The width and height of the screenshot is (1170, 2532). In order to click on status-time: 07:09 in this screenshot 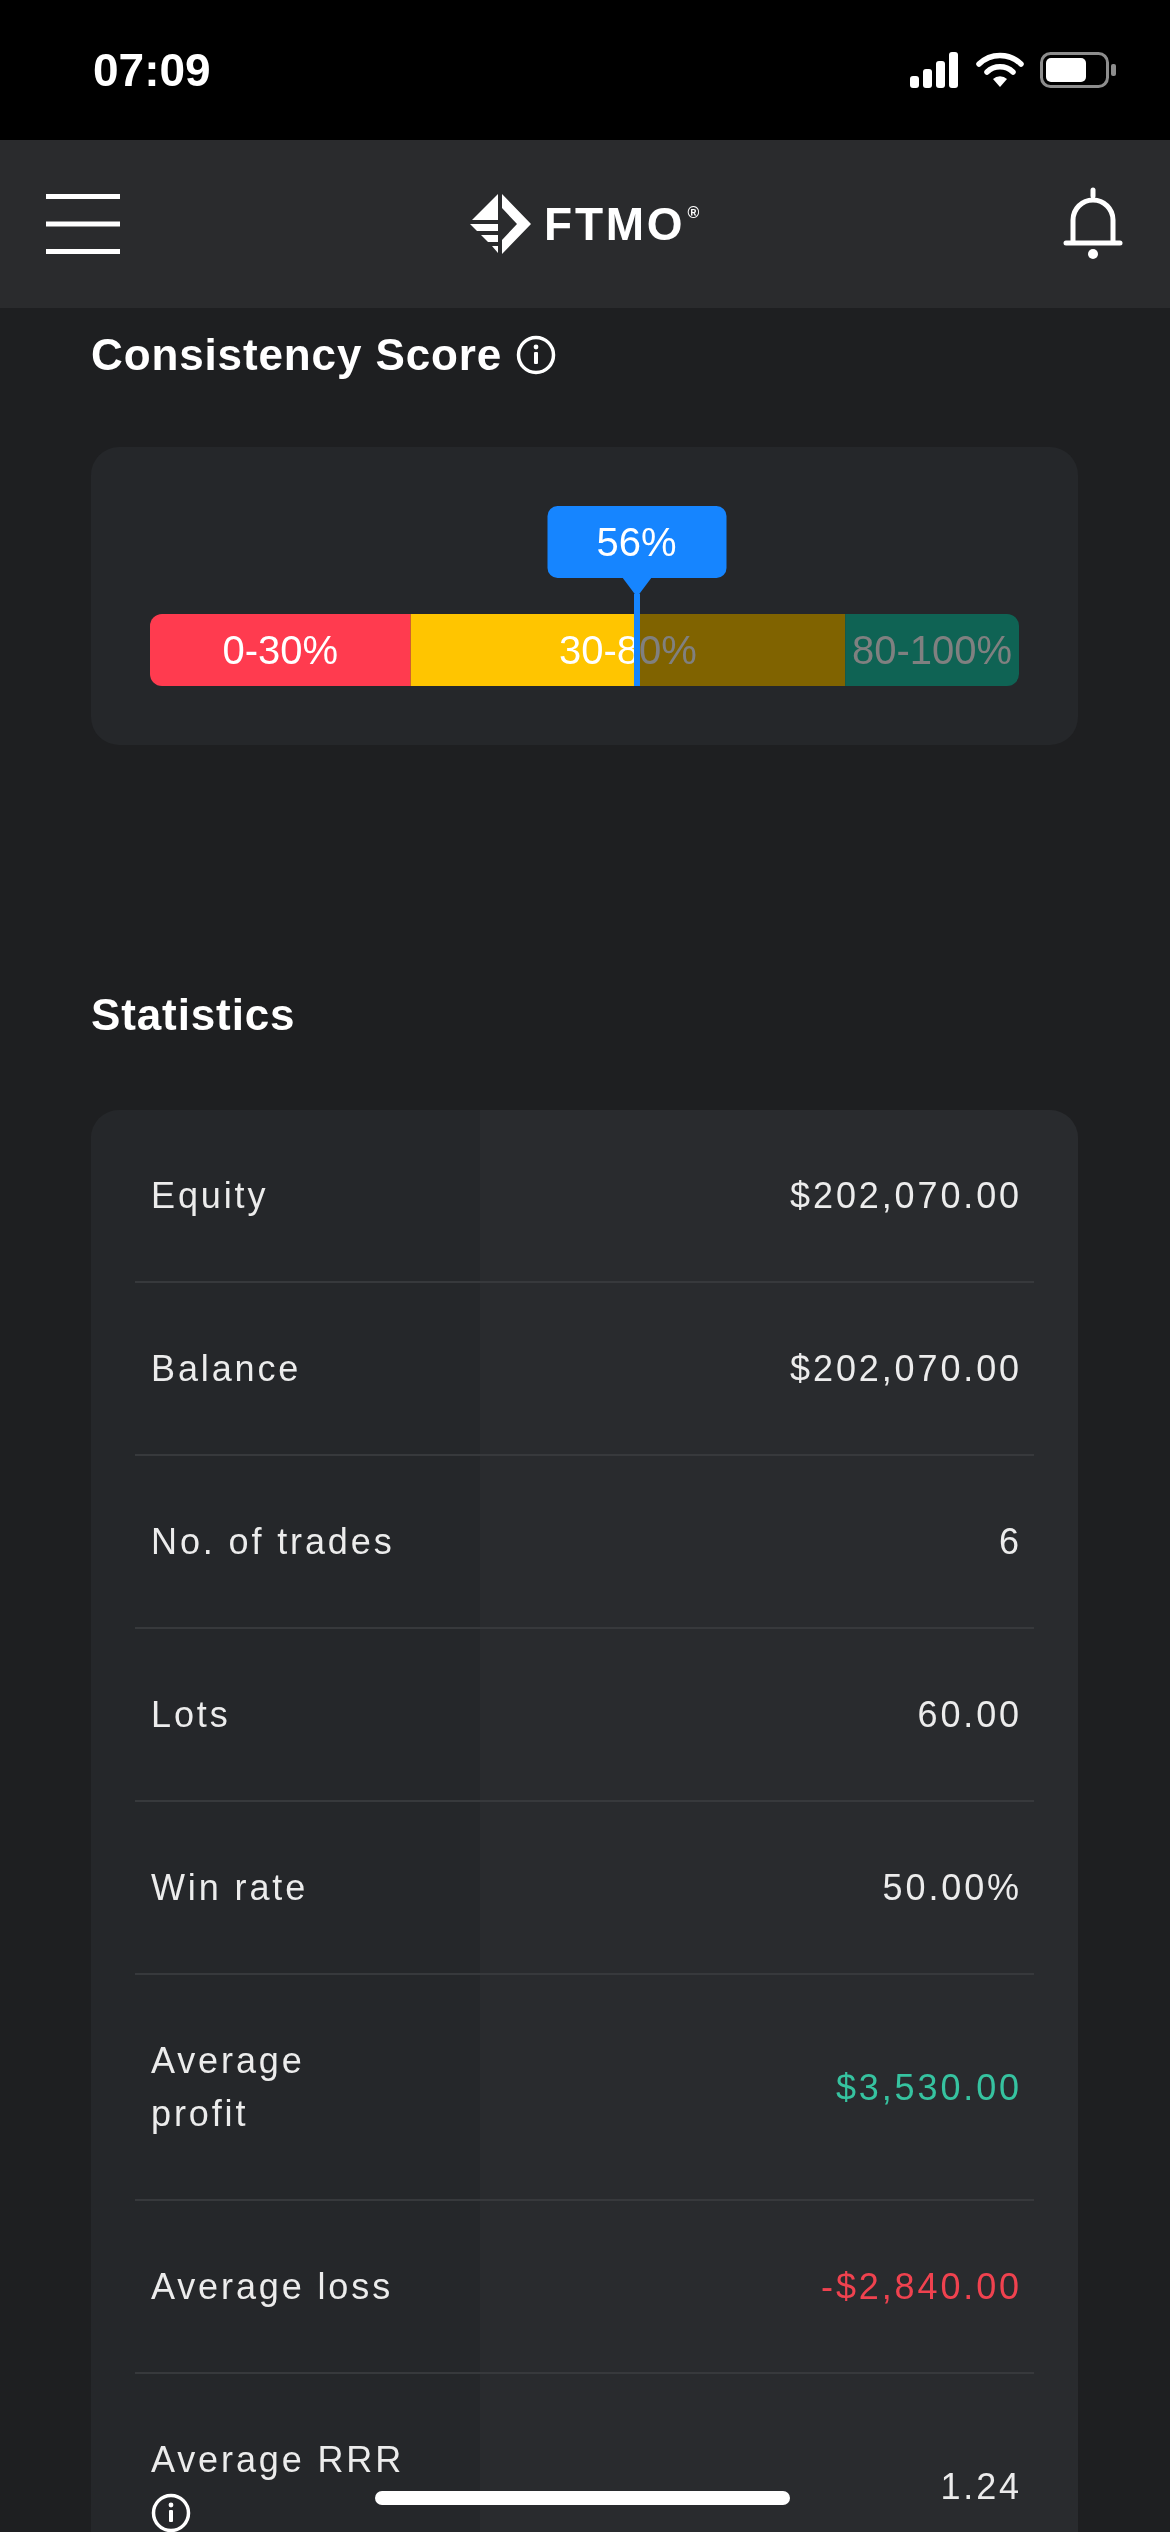, I will do `click(152, 70)`.